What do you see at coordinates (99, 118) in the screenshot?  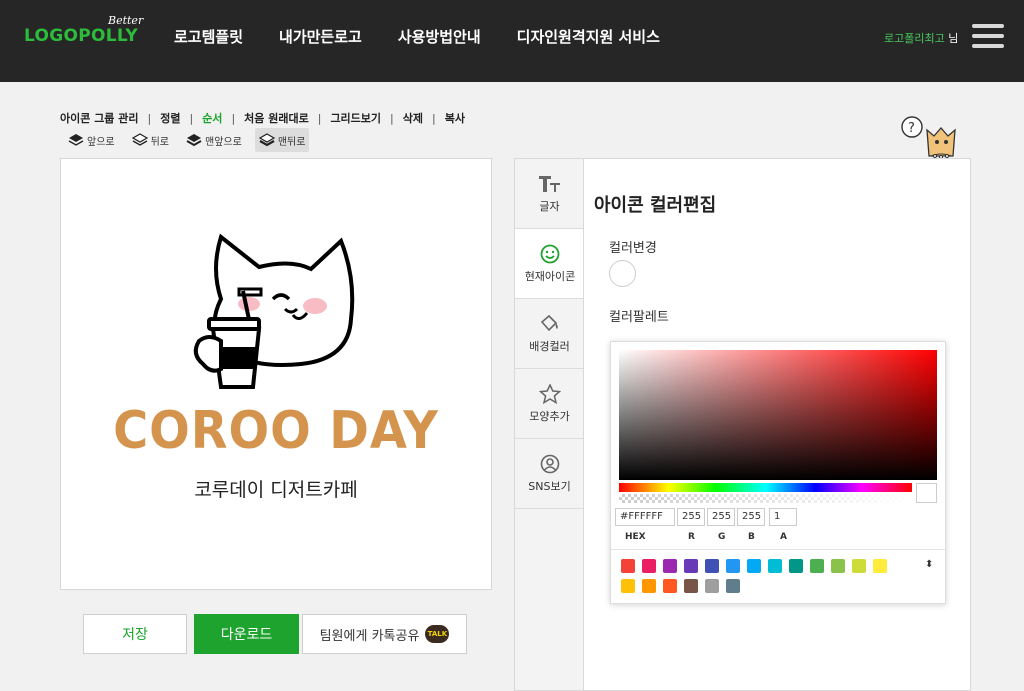 I see `tool-icon-group: 아이콘 그룹 관리` at bounding box center [99, 118].